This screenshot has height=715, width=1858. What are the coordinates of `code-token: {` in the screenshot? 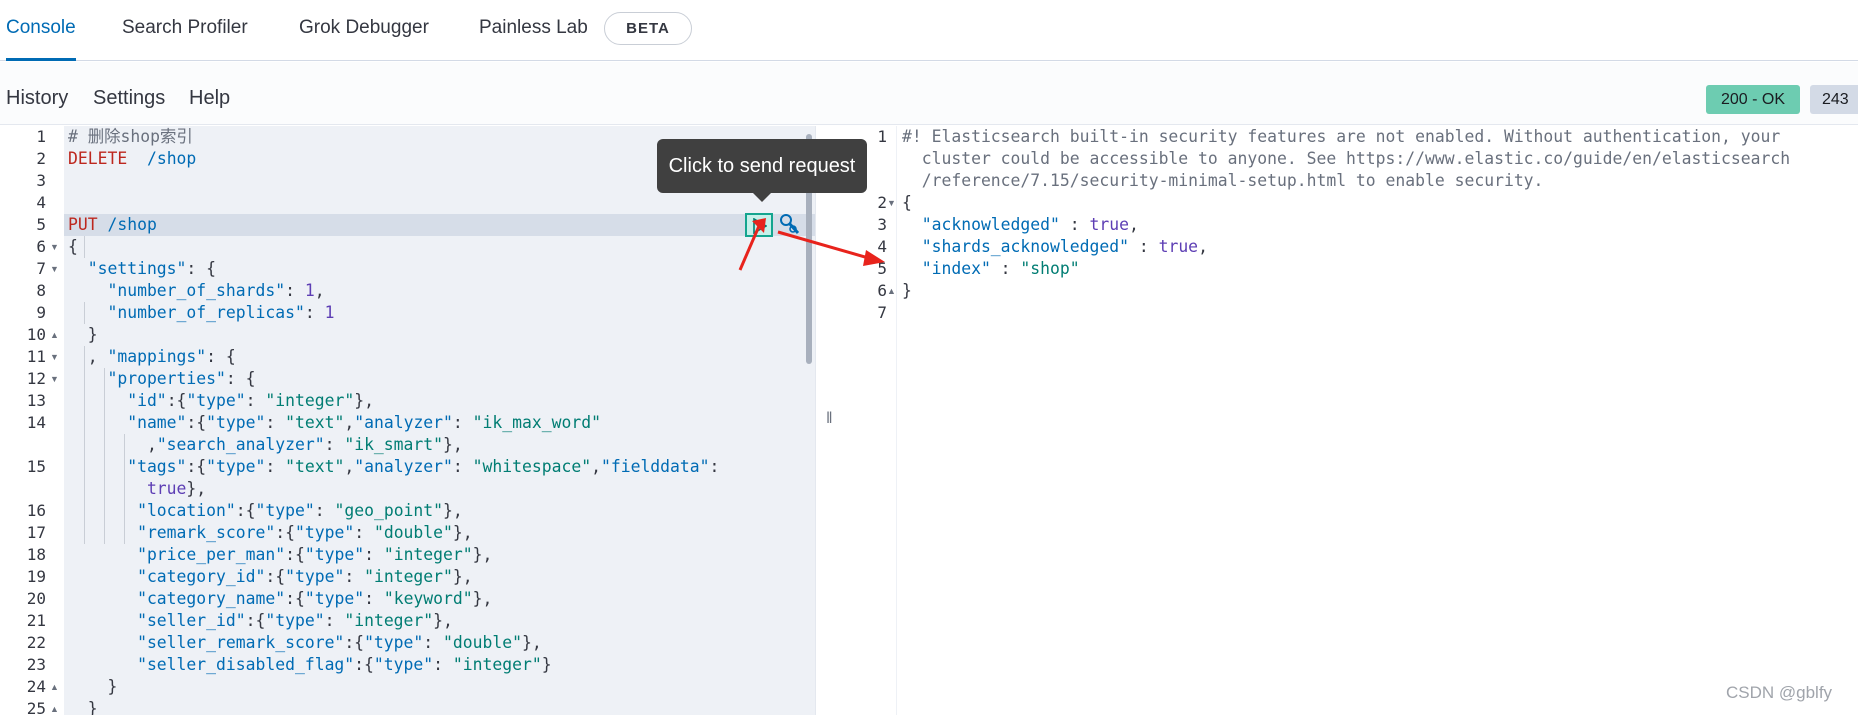 It's located at (907, 202).